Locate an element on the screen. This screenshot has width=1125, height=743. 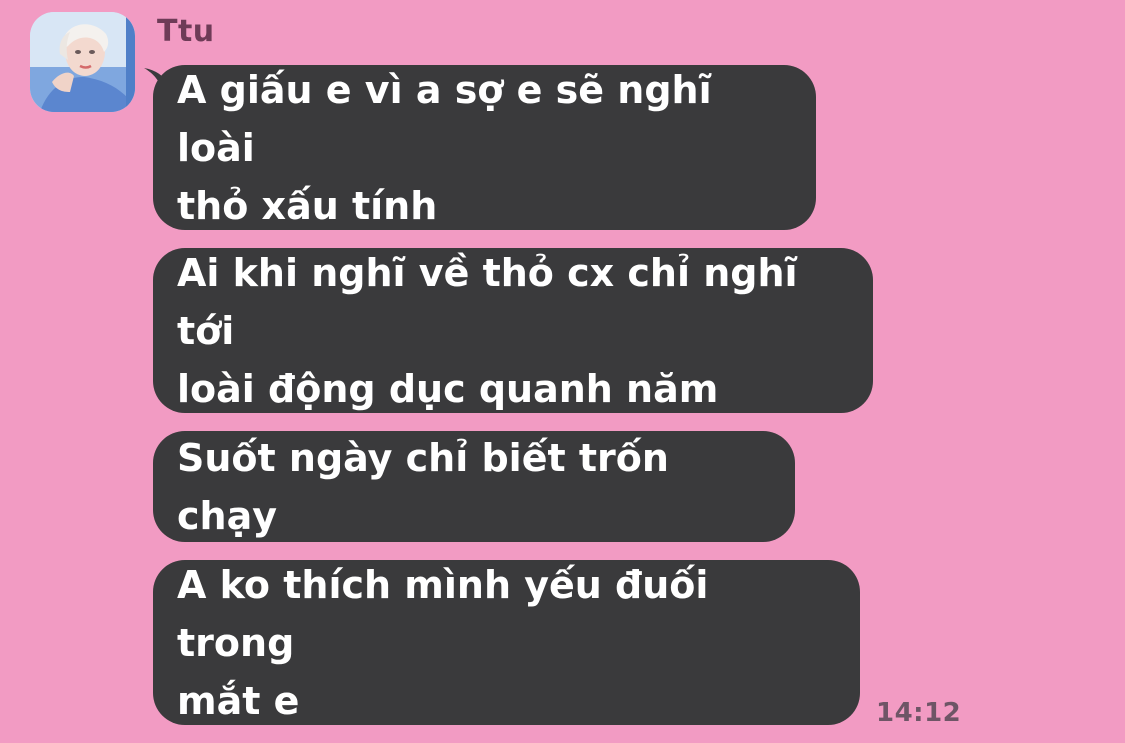
sender-avatar is located at coordinates (82, 62).